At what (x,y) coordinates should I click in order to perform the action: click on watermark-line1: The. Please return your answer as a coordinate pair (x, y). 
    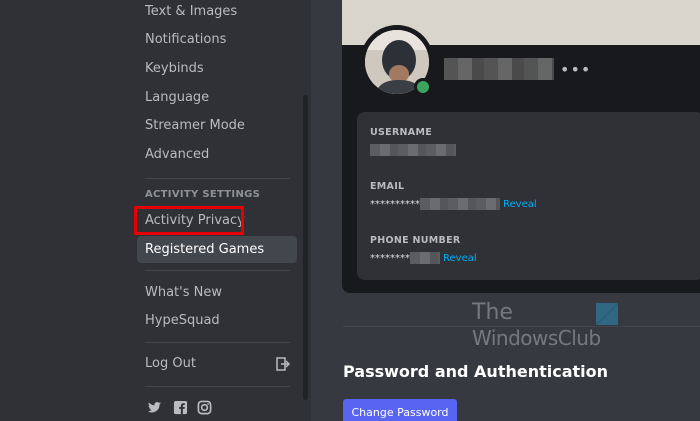
    Looking at the image, I should click on (492, 312).